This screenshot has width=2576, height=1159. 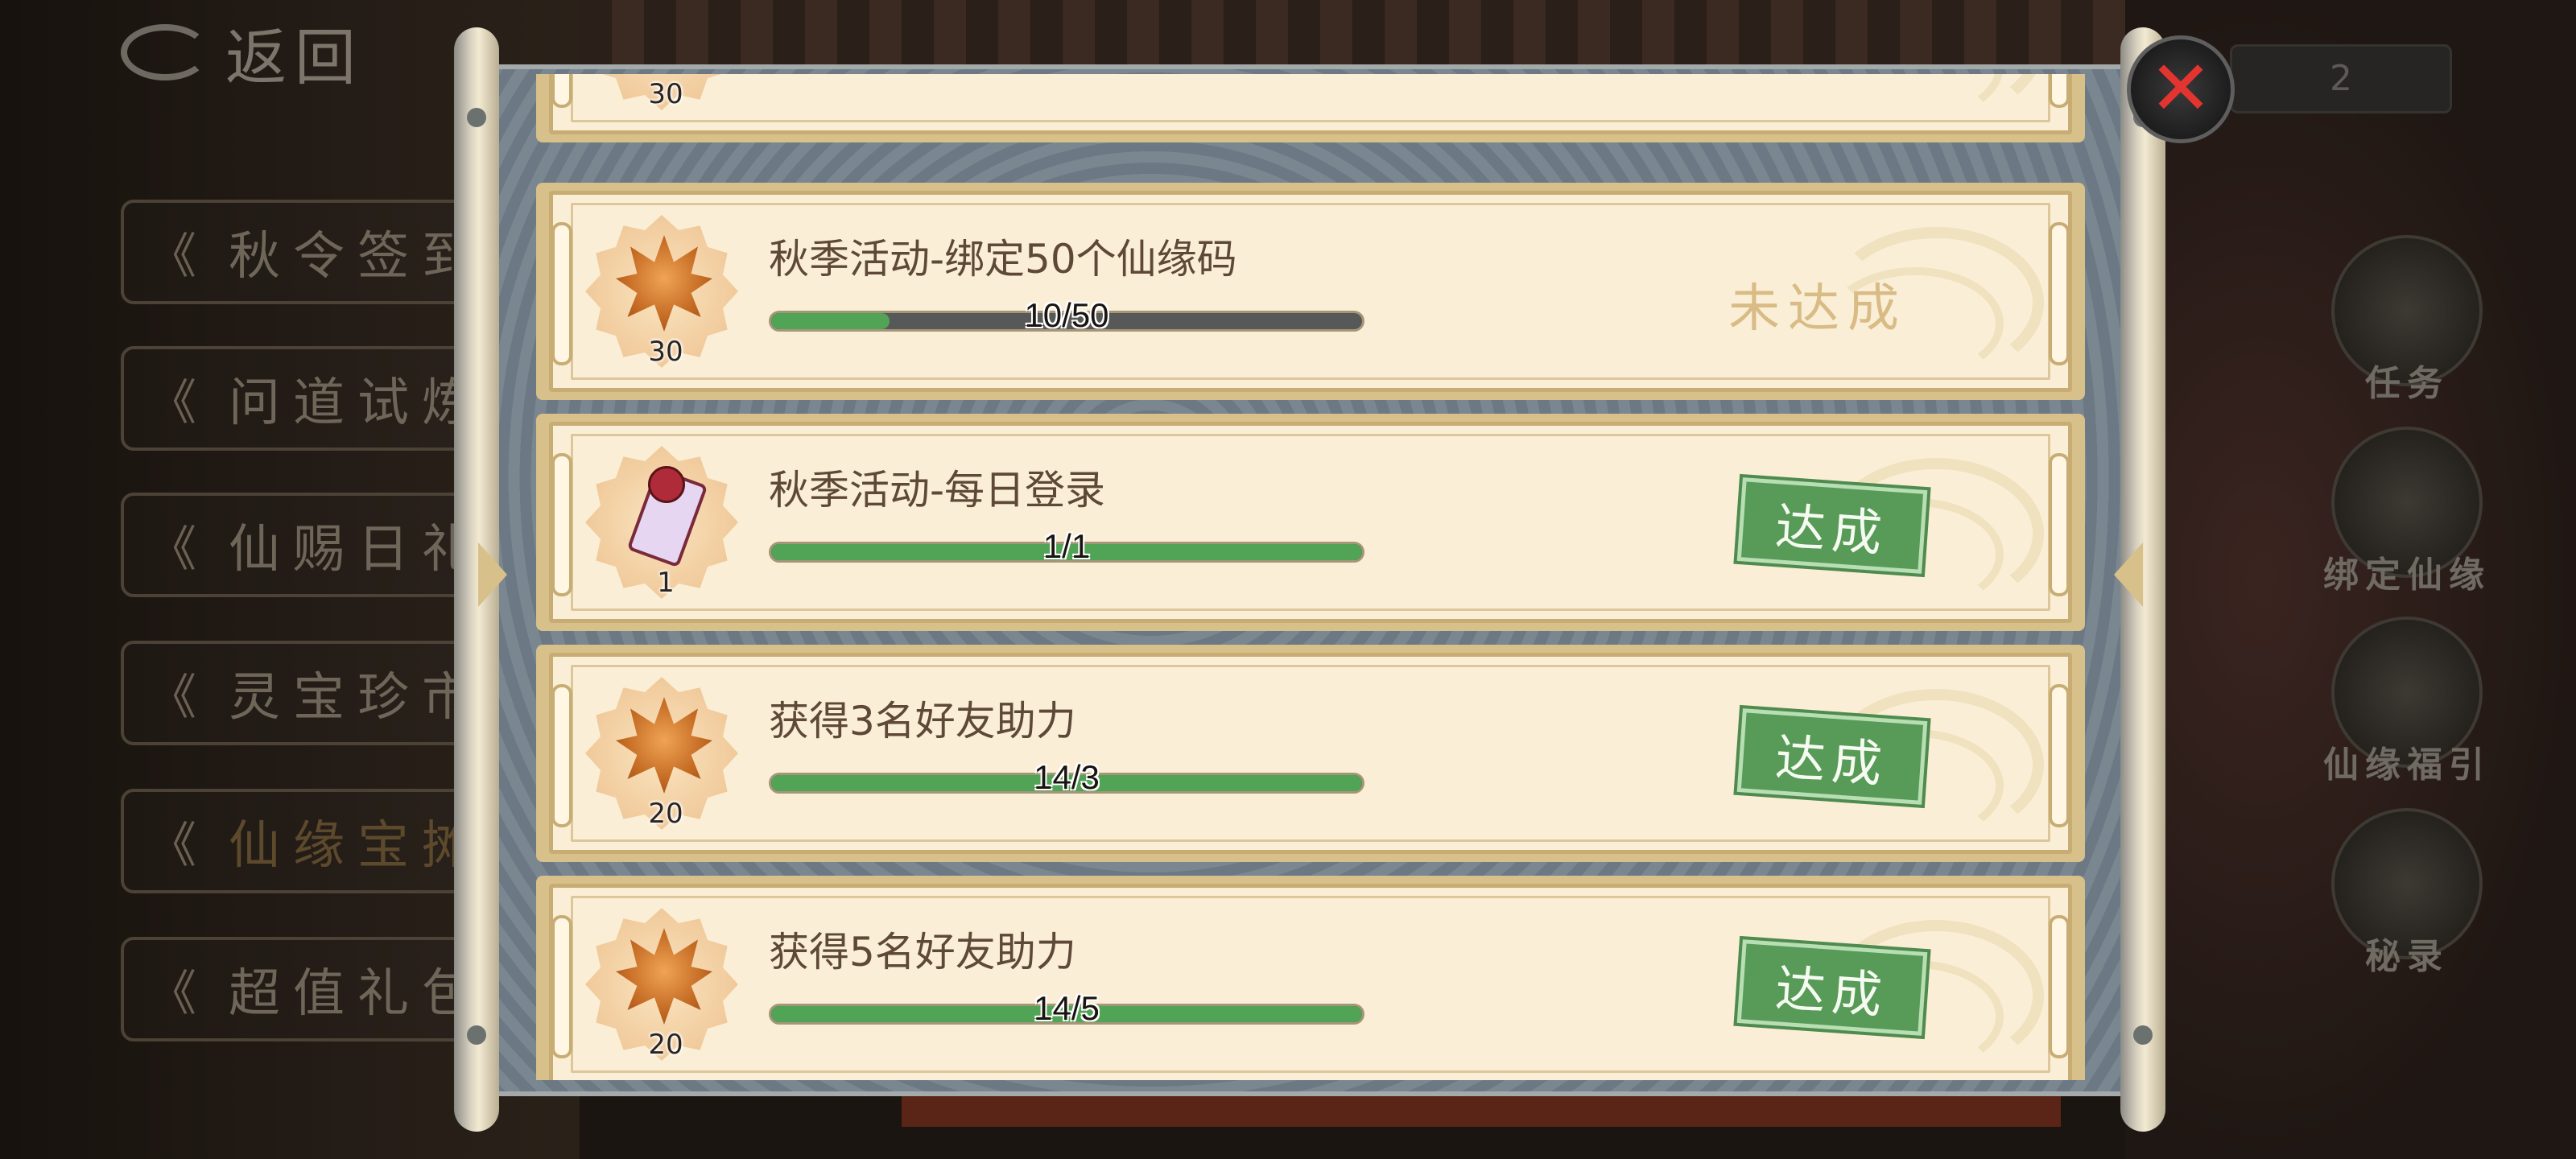 I want to click on task-card-inner: 1 秋季活动-每日登录 1/1 达成, so click(x=1310, y=522).